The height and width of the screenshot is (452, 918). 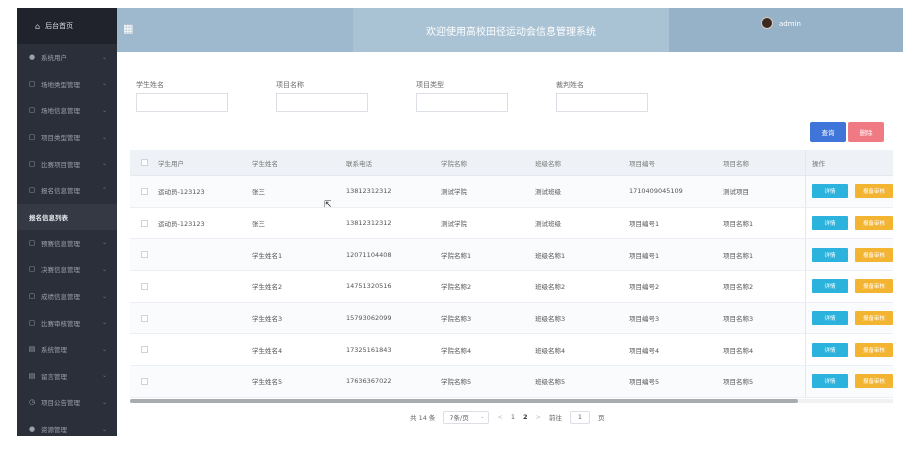 What do you see at coordinates (267, 255) in the screenshot?
I see `student-name-cell: 学生姓名1` at bounding box center [267, 255].